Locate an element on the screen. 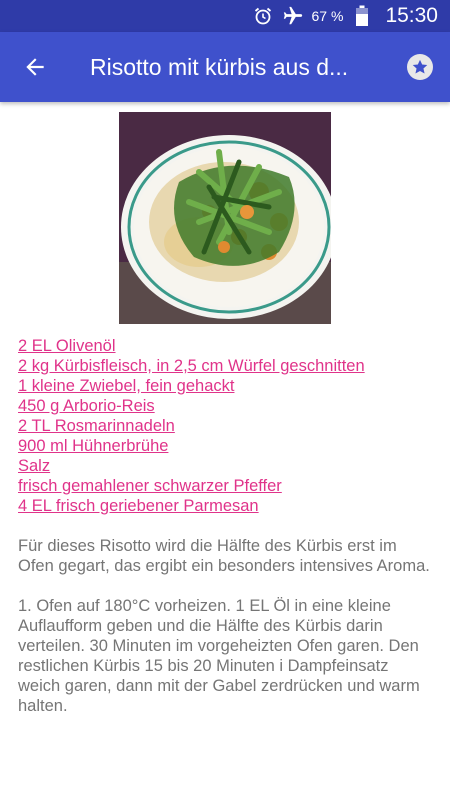 This screenshot has height=800, width=450. back-button is located at coordinates (35, 67).